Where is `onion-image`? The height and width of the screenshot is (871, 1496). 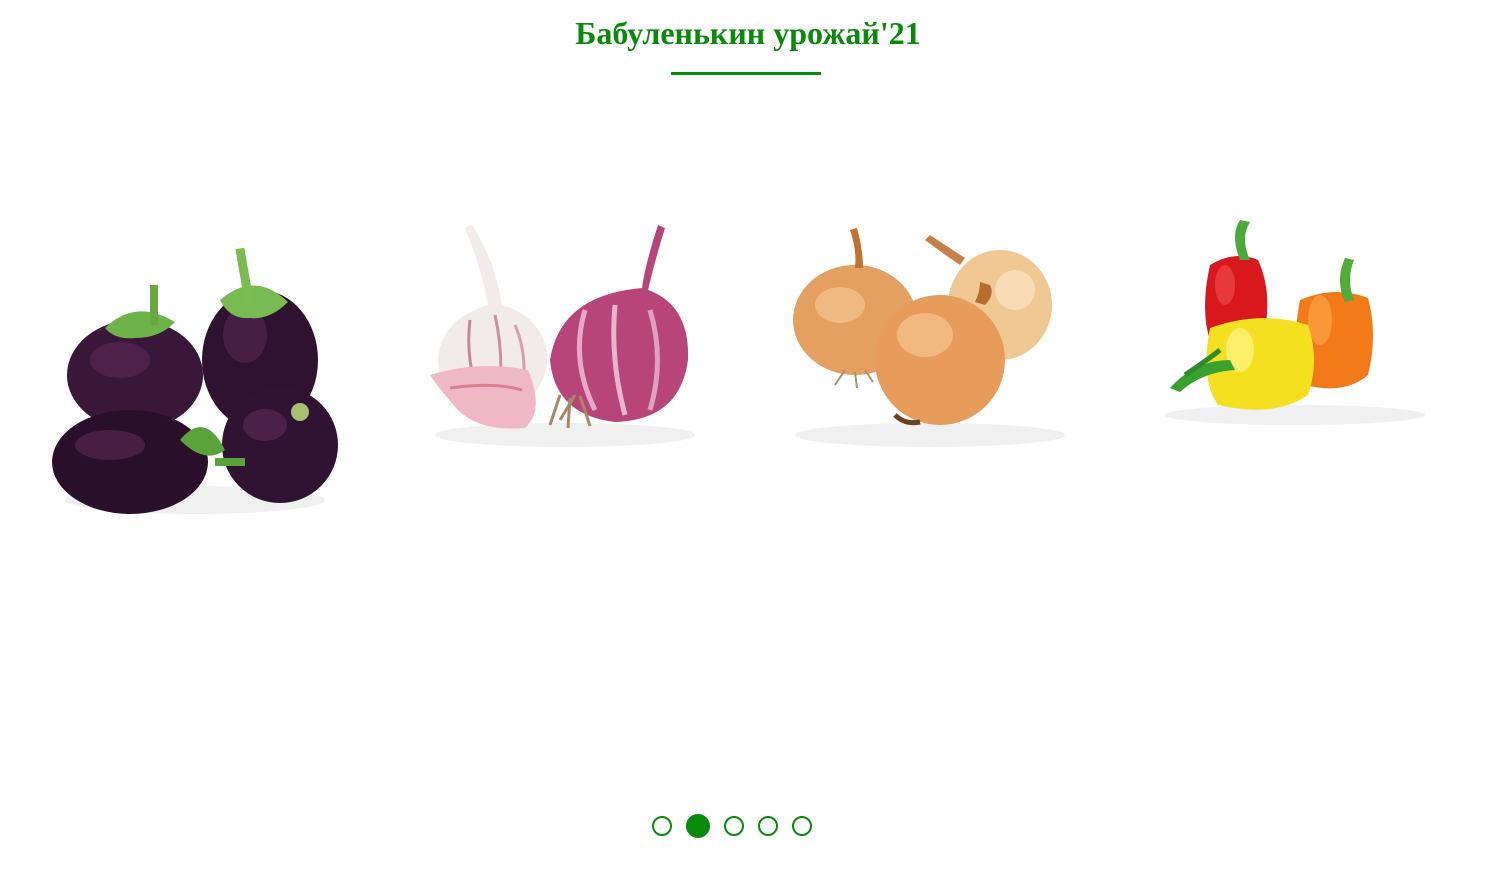
onion-image is located at coordinates (930, 375).